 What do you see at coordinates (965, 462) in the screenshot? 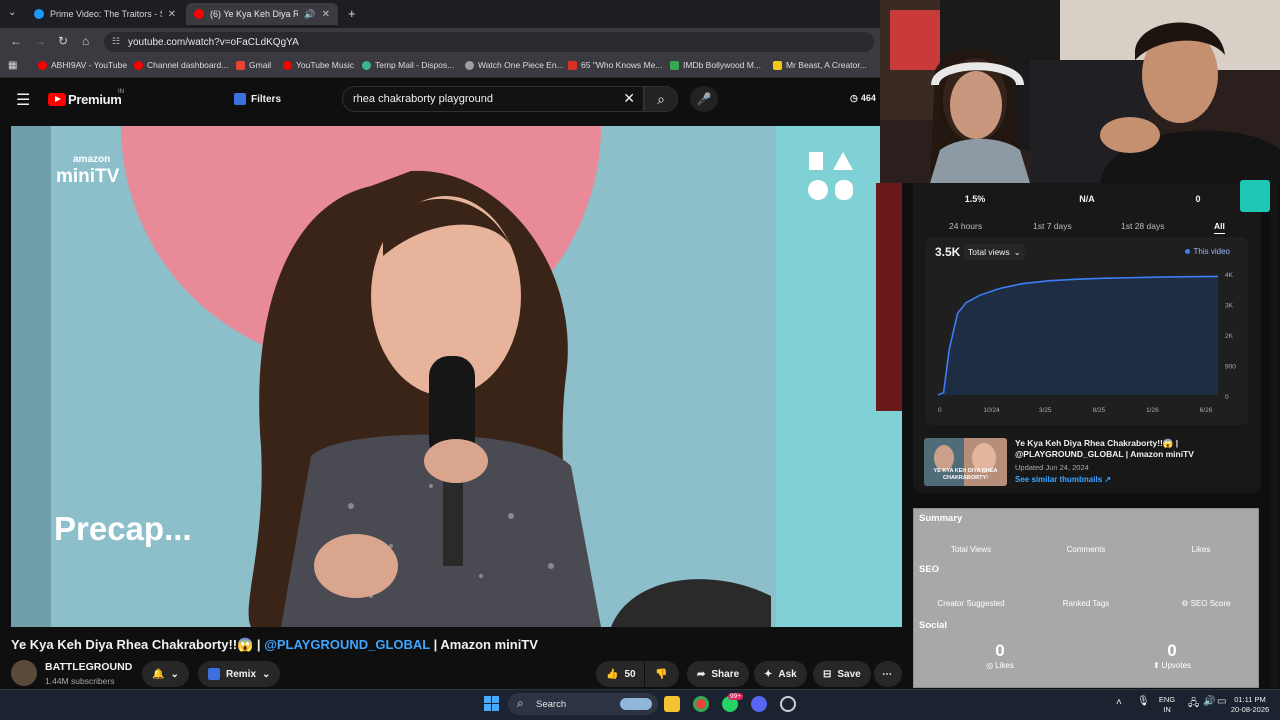
I see `related-thumbnail: YE KYA KEH DIYA RHEA CHAKRABORTY!` at bounding box center [965, 462].